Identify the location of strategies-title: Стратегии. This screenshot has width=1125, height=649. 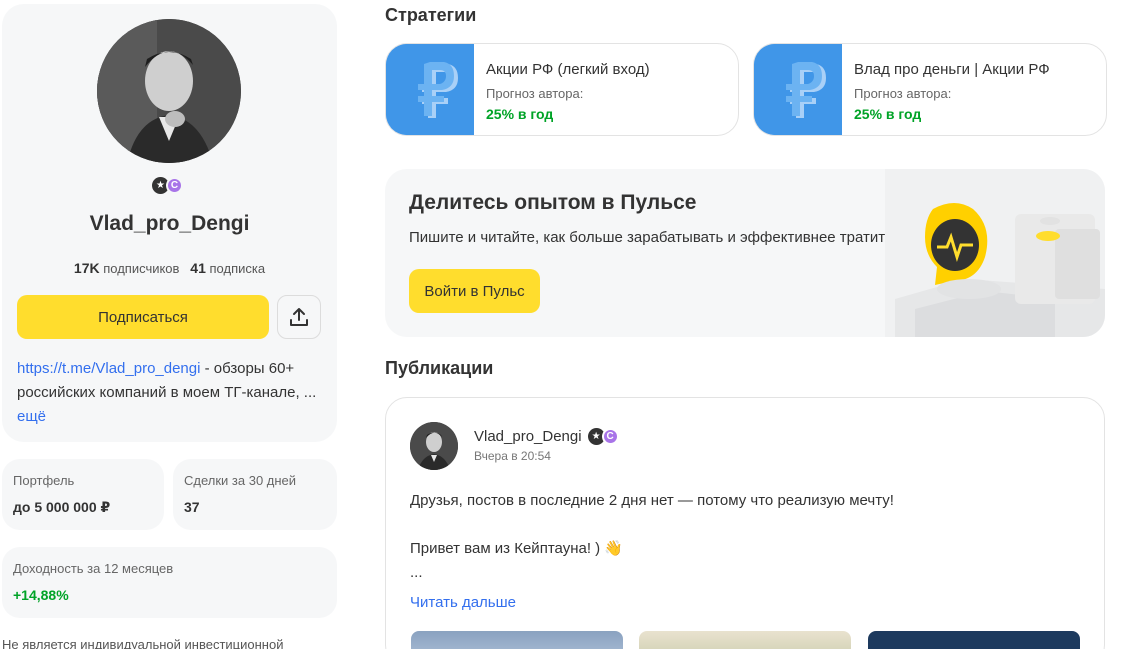
(431, 15).